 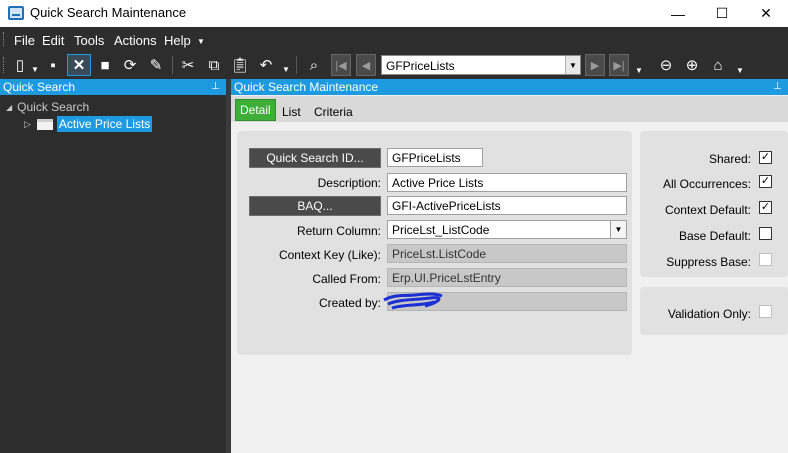 I want to click on left-pane-title: Quick Search, so click(x=39, y=87).